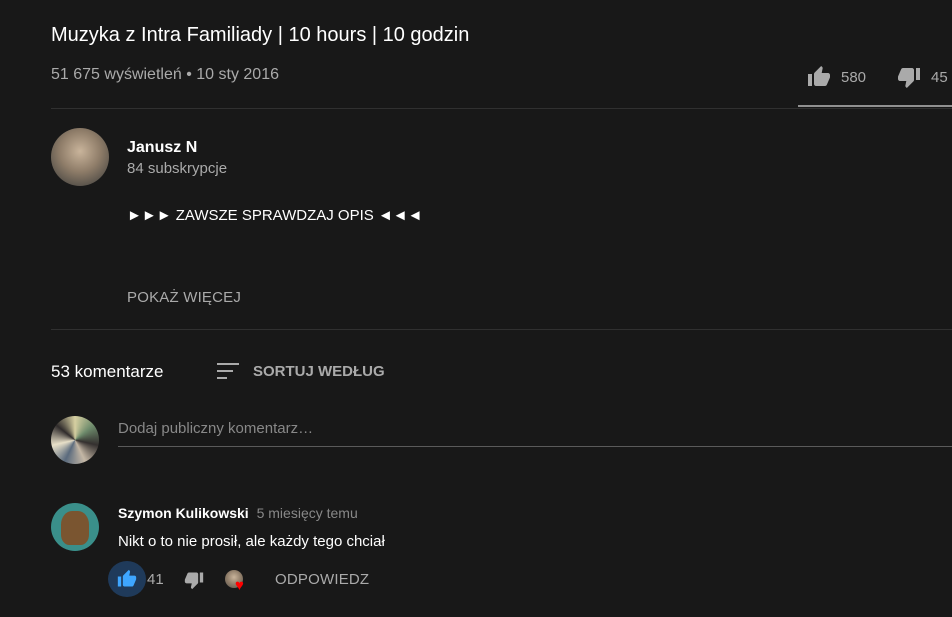 The height and width of the screenshot is (617, 952). I want to click on heart-icon: ♥, so click(239, 585).